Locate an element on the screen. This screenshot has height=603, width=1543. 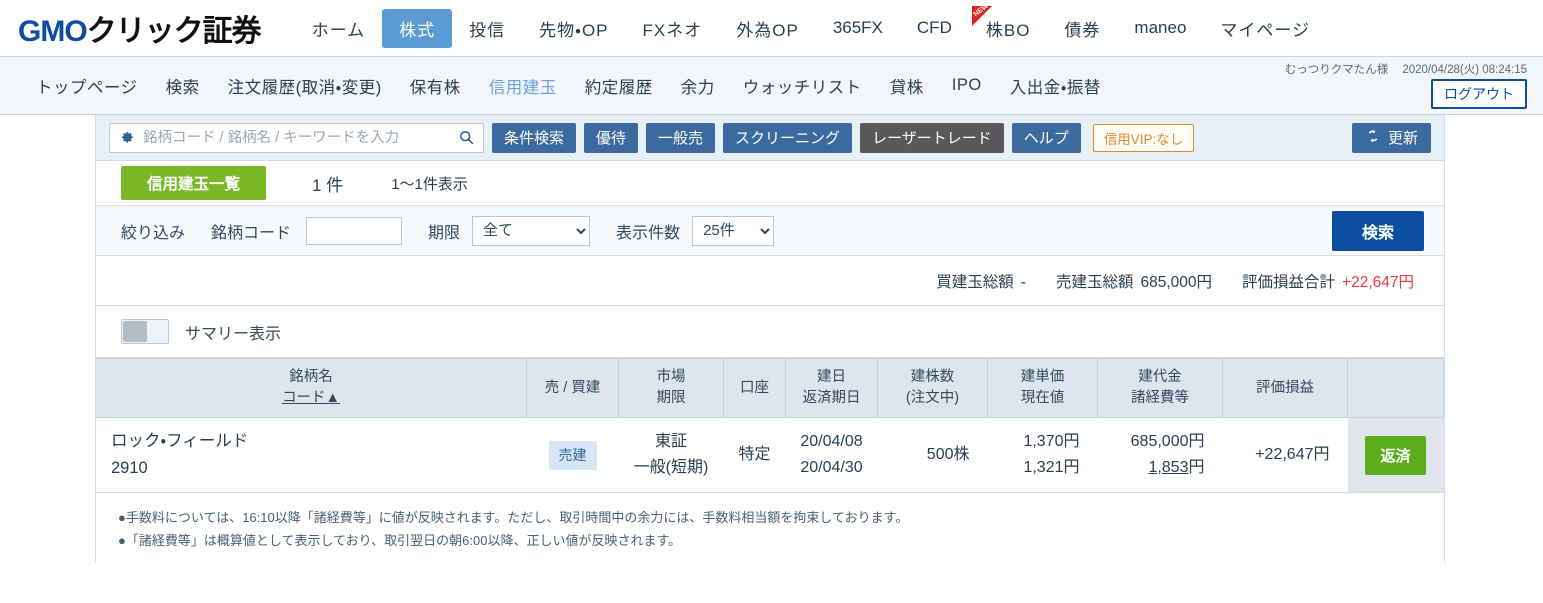
refresh-button: 更新 is located at coordinates (1391, 137).